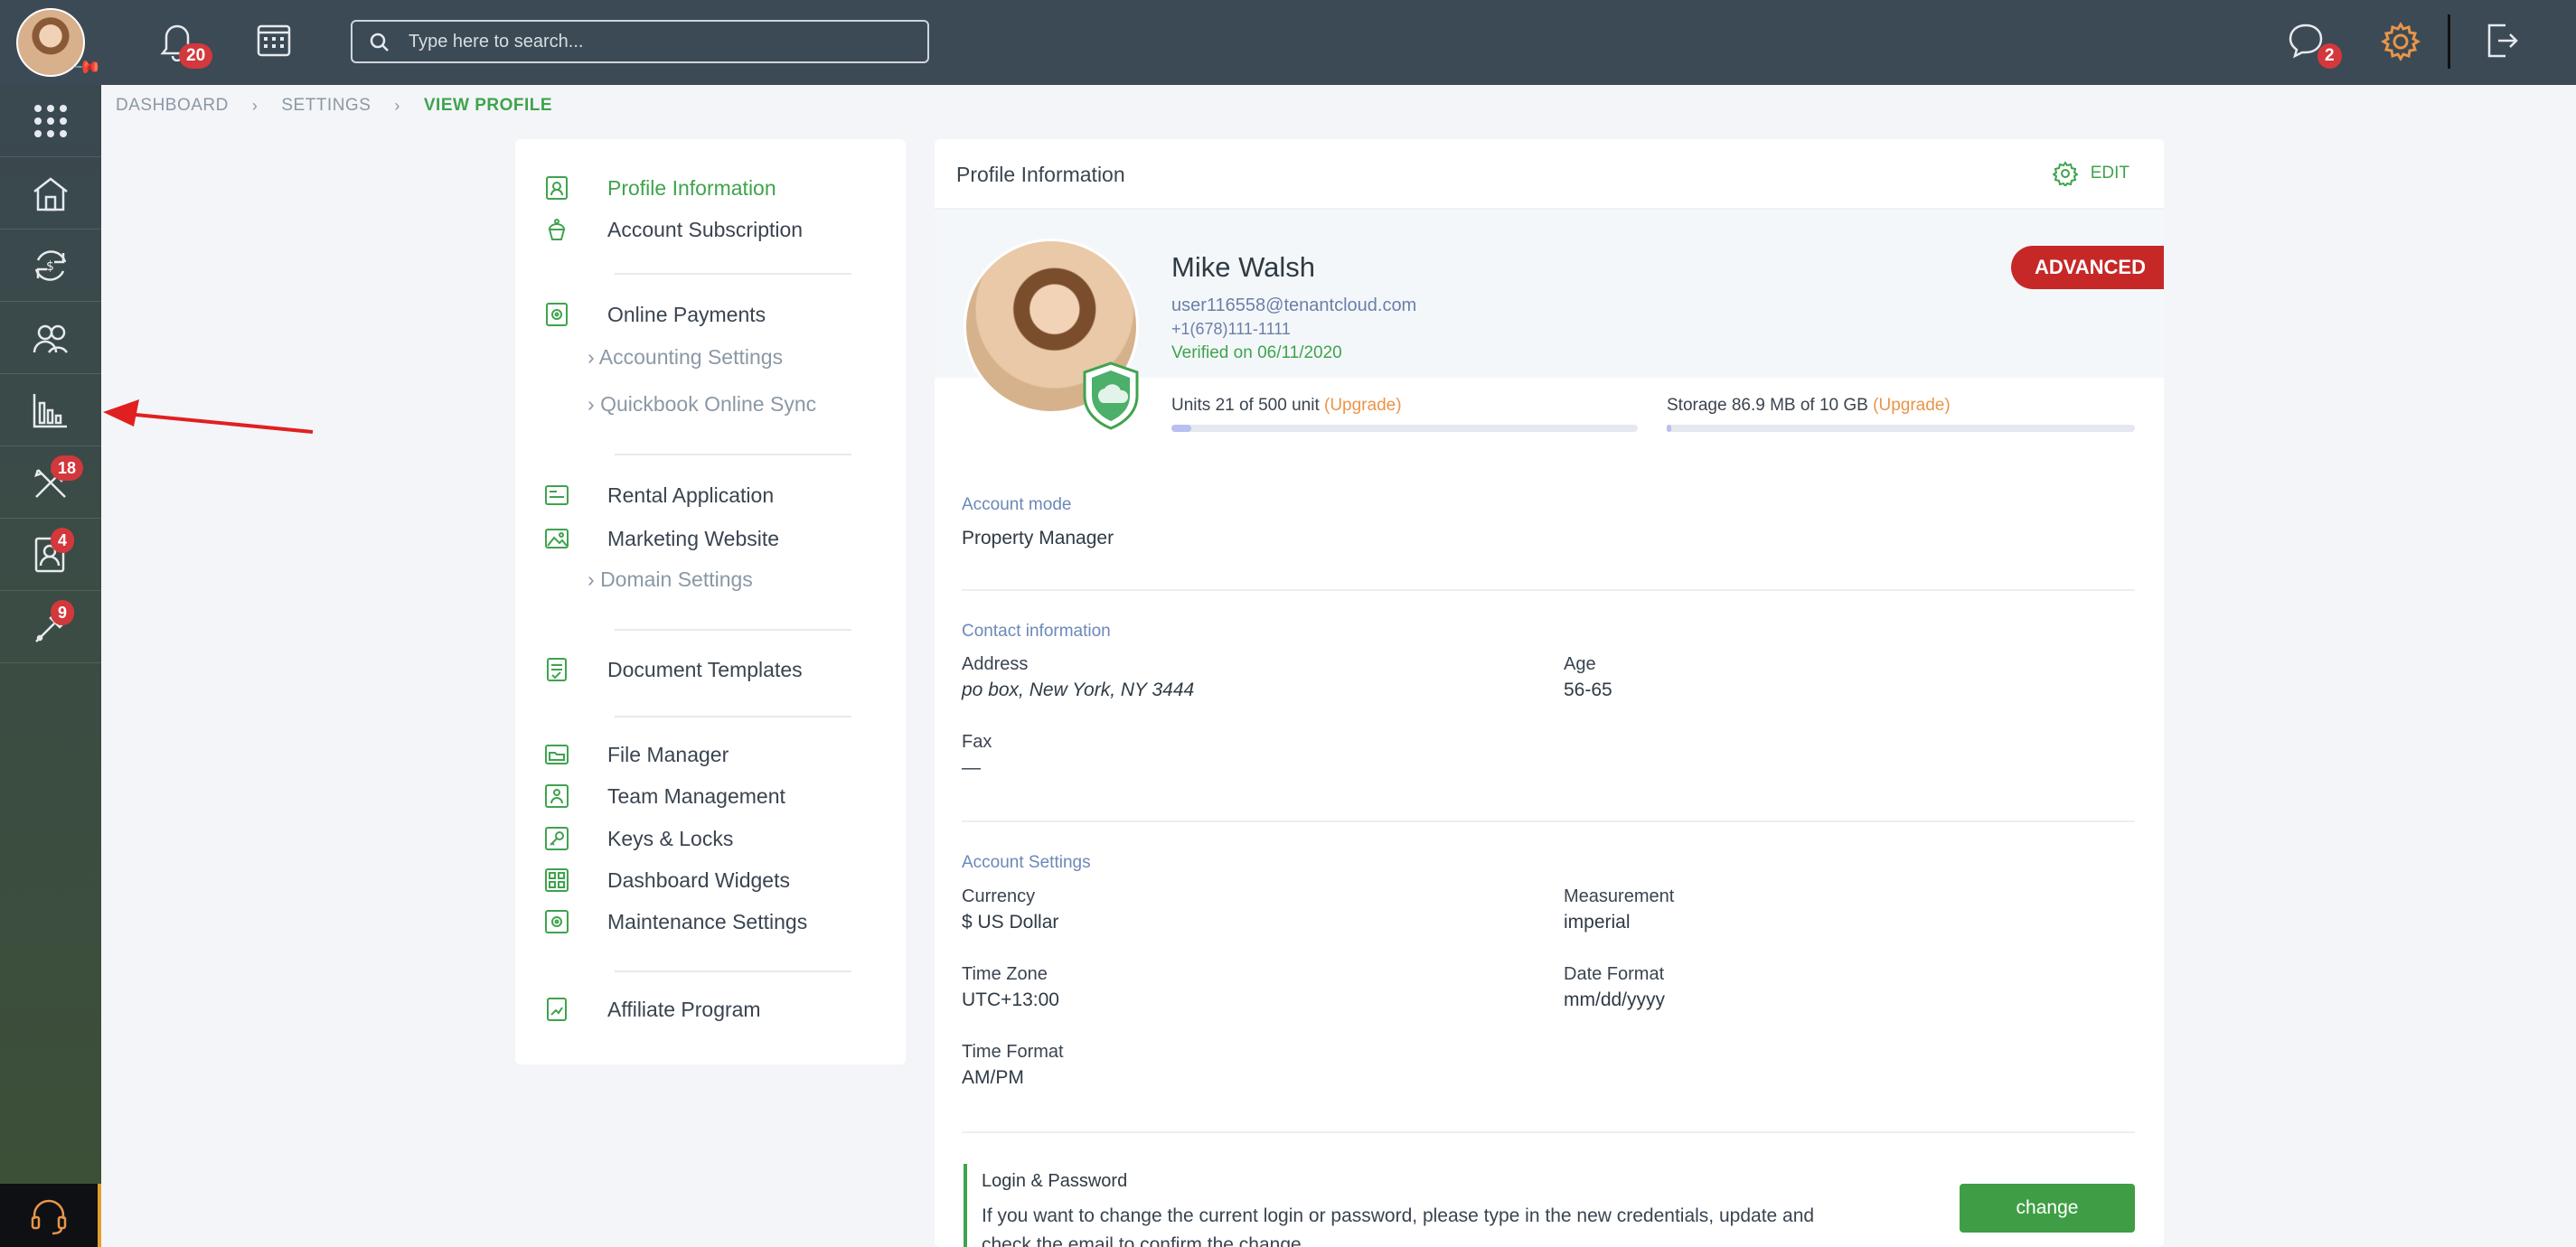  Describe the element at coordinates (2047, 1208) in the screenshot. I see `change-credentials-button: change` at that location.